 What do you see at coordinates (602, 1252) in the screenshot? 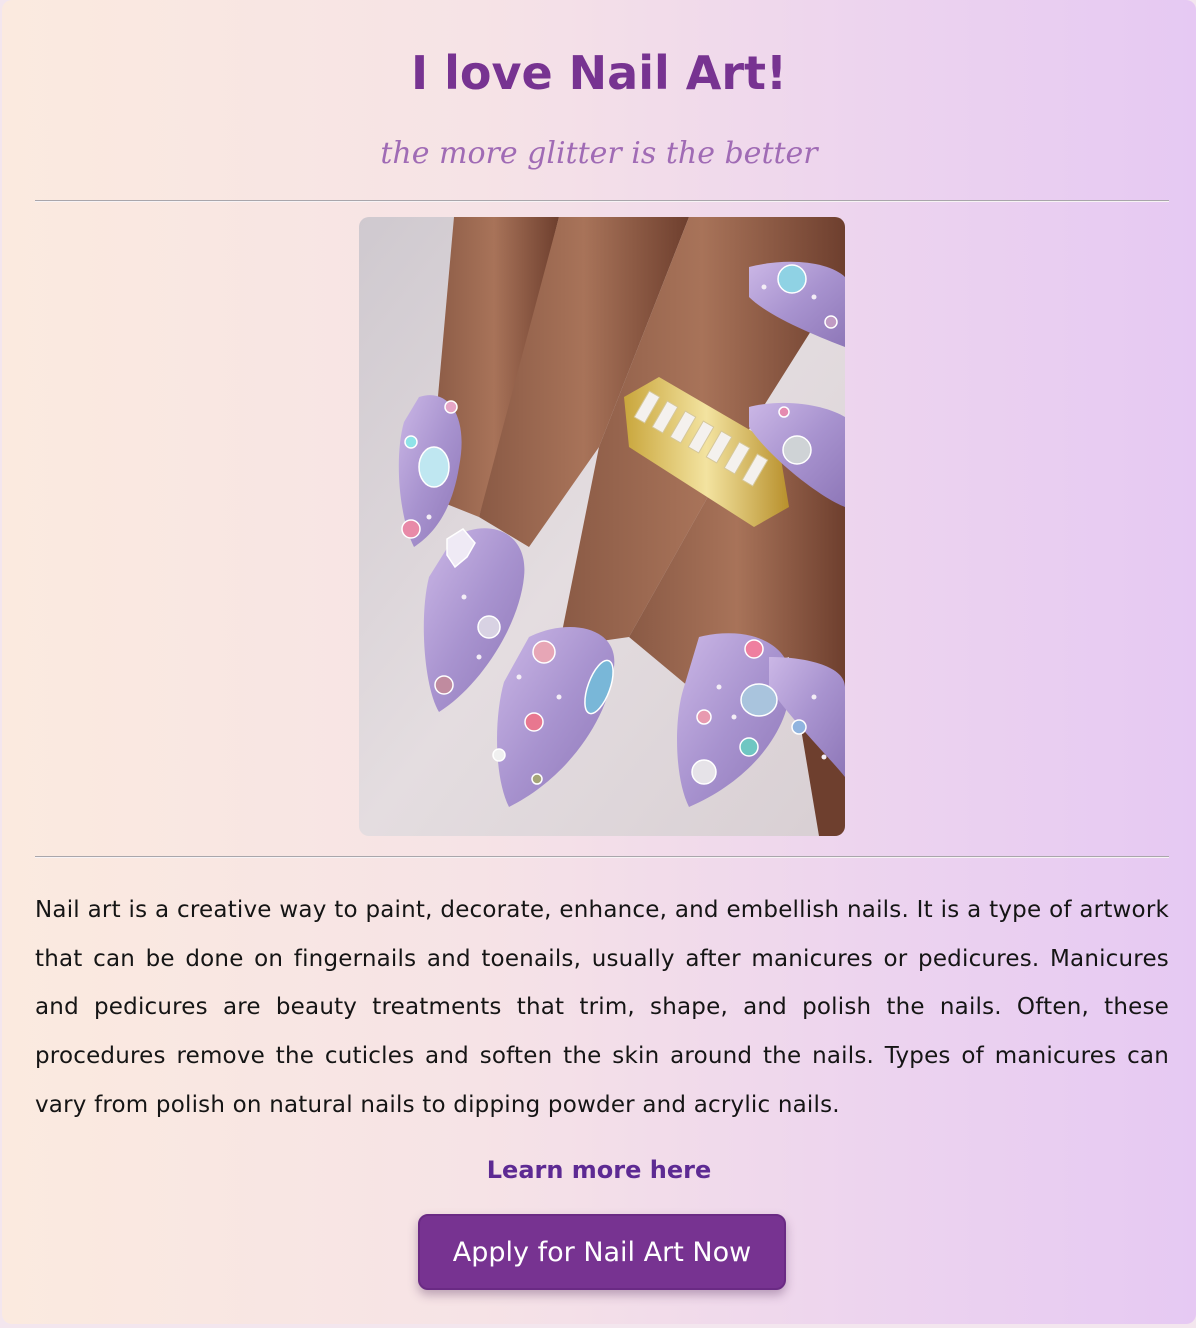
I see `apply-button: Apply for Nail Art Now` at bounding box center [602, 1252].